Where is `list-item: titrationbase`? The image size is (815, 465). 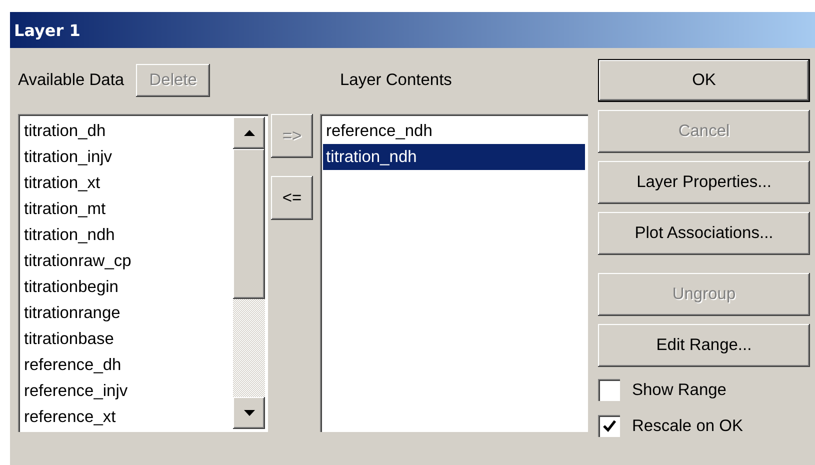
list-item: titrationbase is located at coordinates (127, 339).